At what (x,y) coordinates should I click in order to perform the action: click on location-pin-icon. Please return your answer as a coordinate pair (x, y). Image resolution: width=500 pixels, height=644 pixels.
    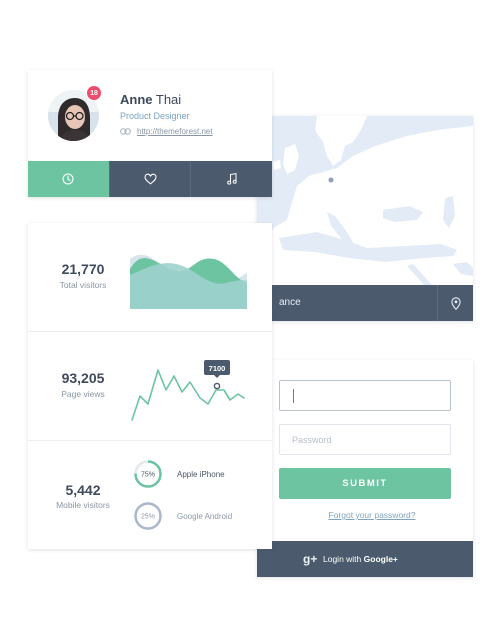
    Looking at the image, I should click on (455, 303).